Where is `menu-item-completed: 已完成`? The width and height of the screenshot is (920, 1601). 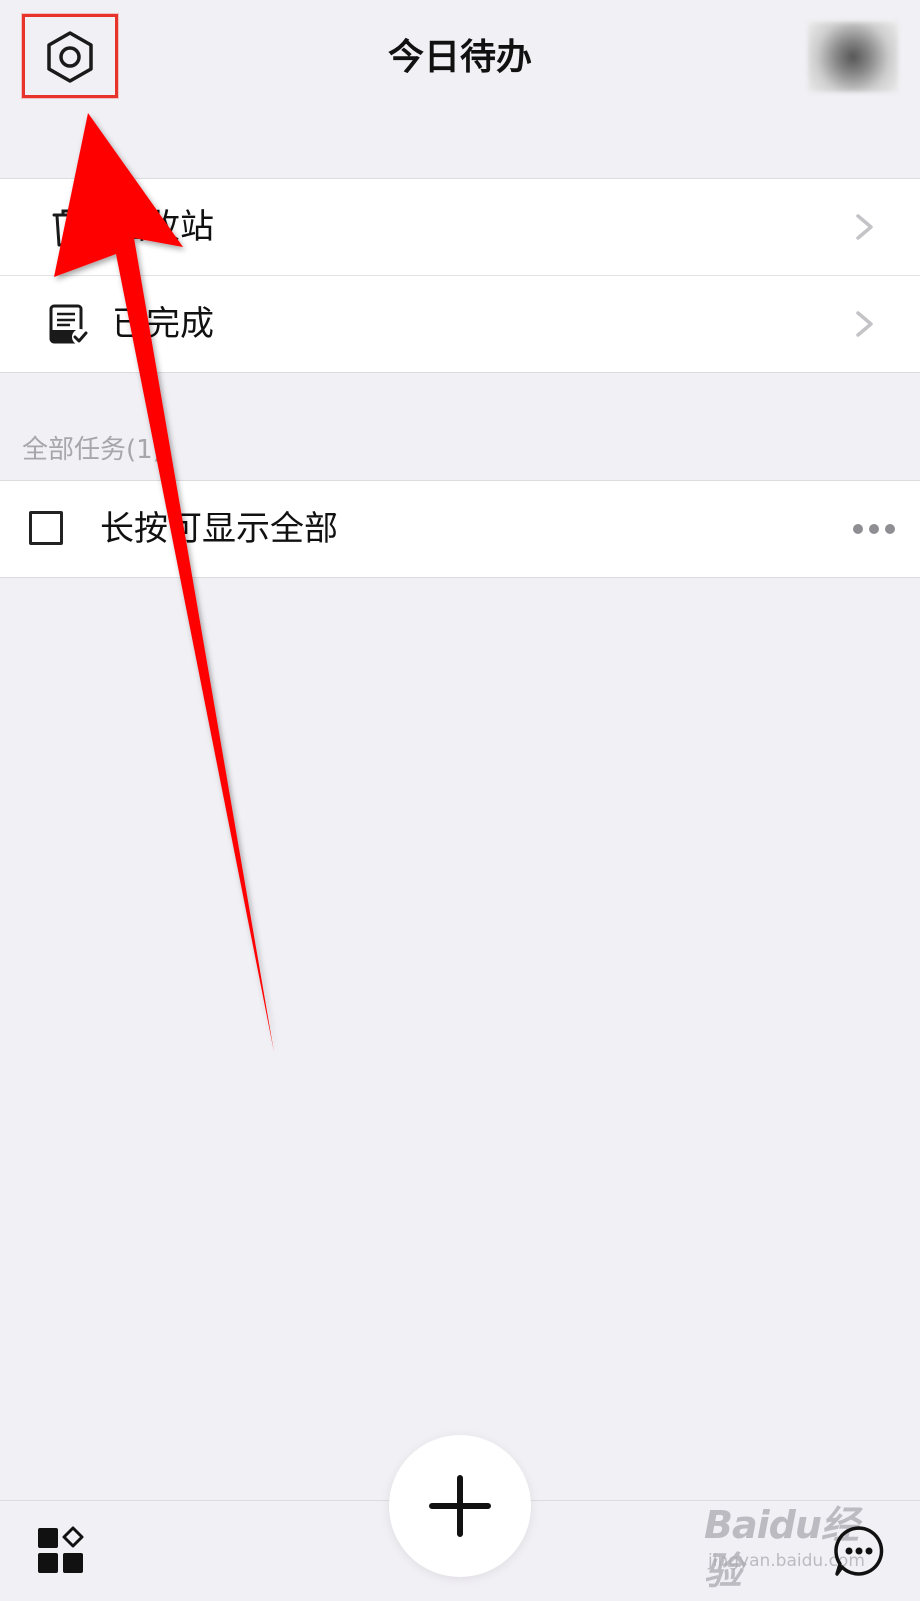 menu-item-completed: 已完成 is located at coordinates (460, 323).